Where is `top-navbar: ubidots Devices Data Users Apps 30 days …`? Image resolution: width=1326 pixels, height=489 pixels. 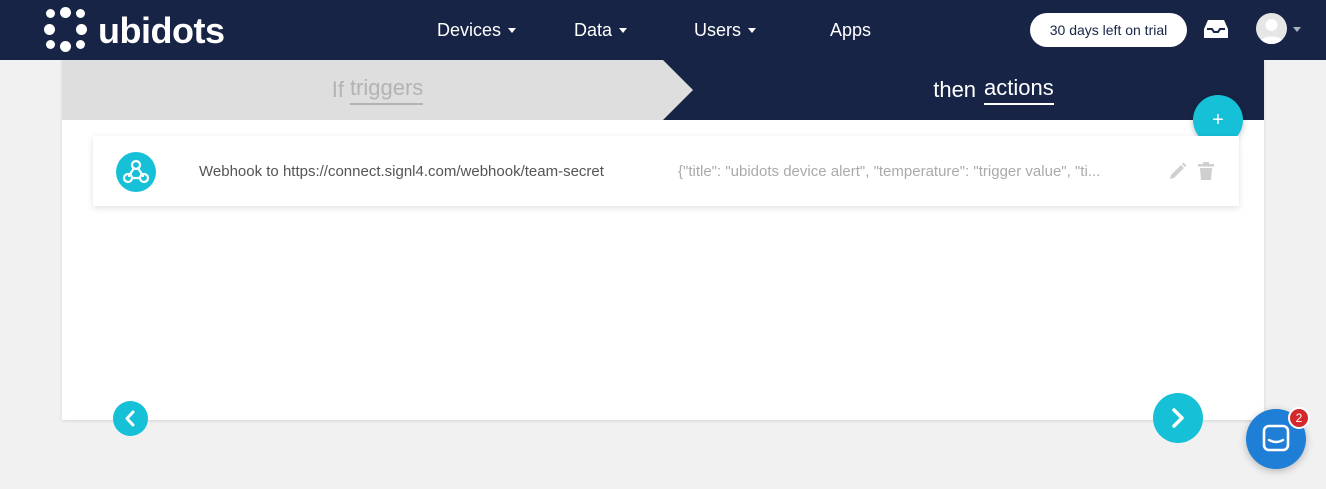
top-navbar: ubidots Devices Data Users Apps 30 days … is located at coordinates (663, 30).